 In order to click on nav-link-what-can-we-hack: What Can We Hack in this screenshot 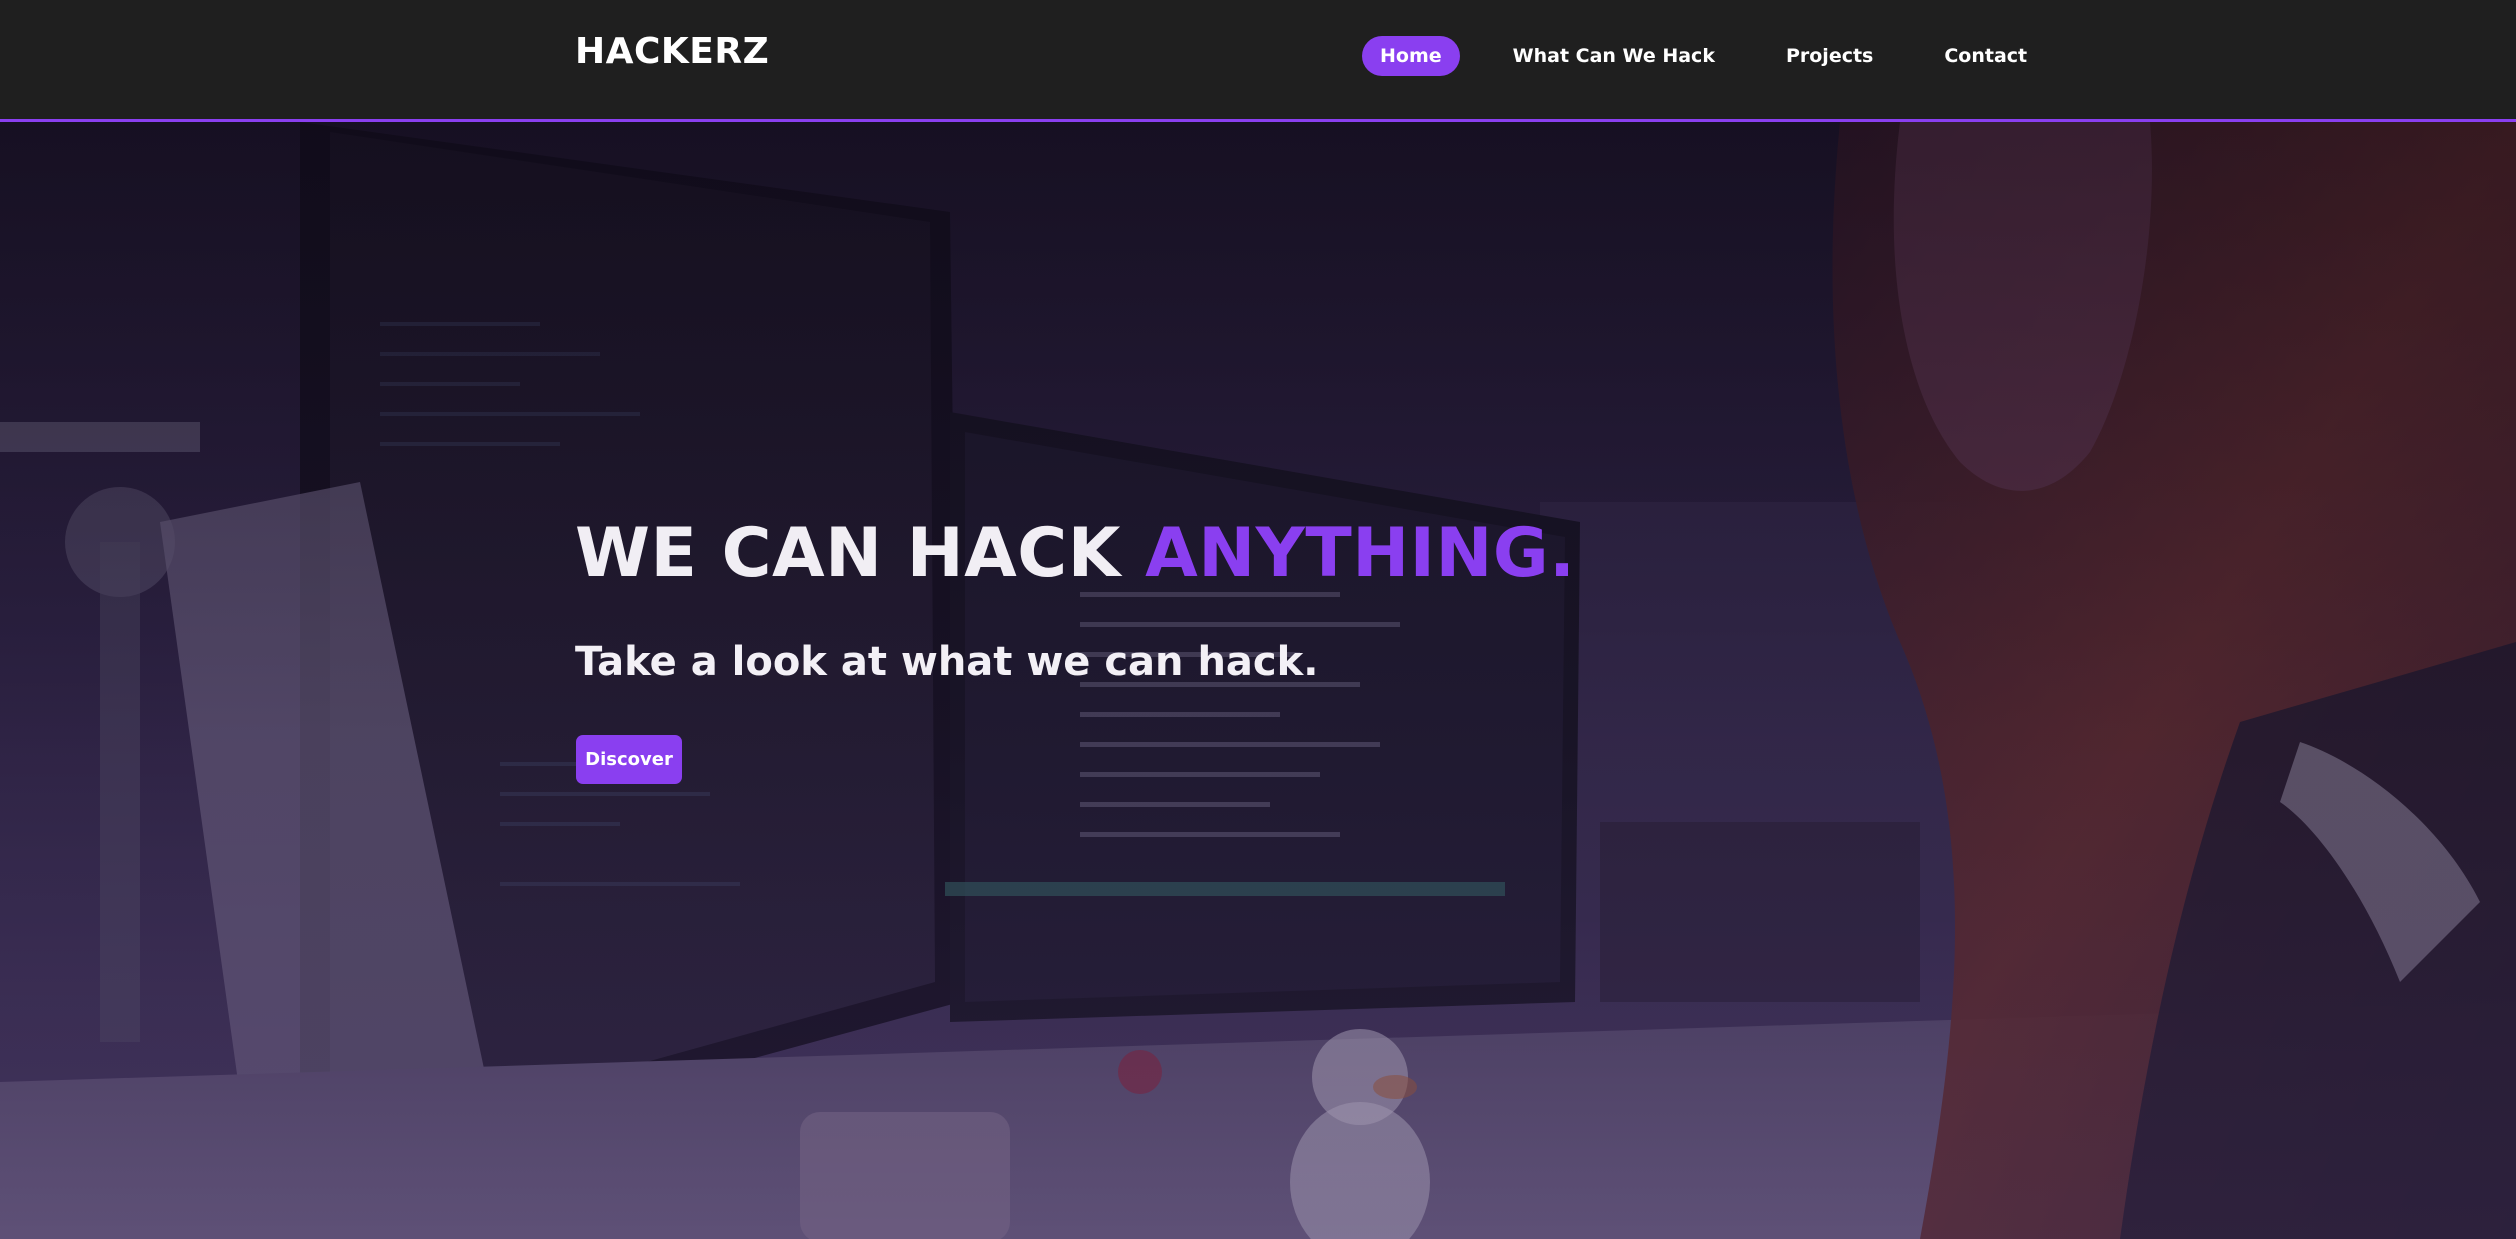, I will do `click(1614, 56)`.